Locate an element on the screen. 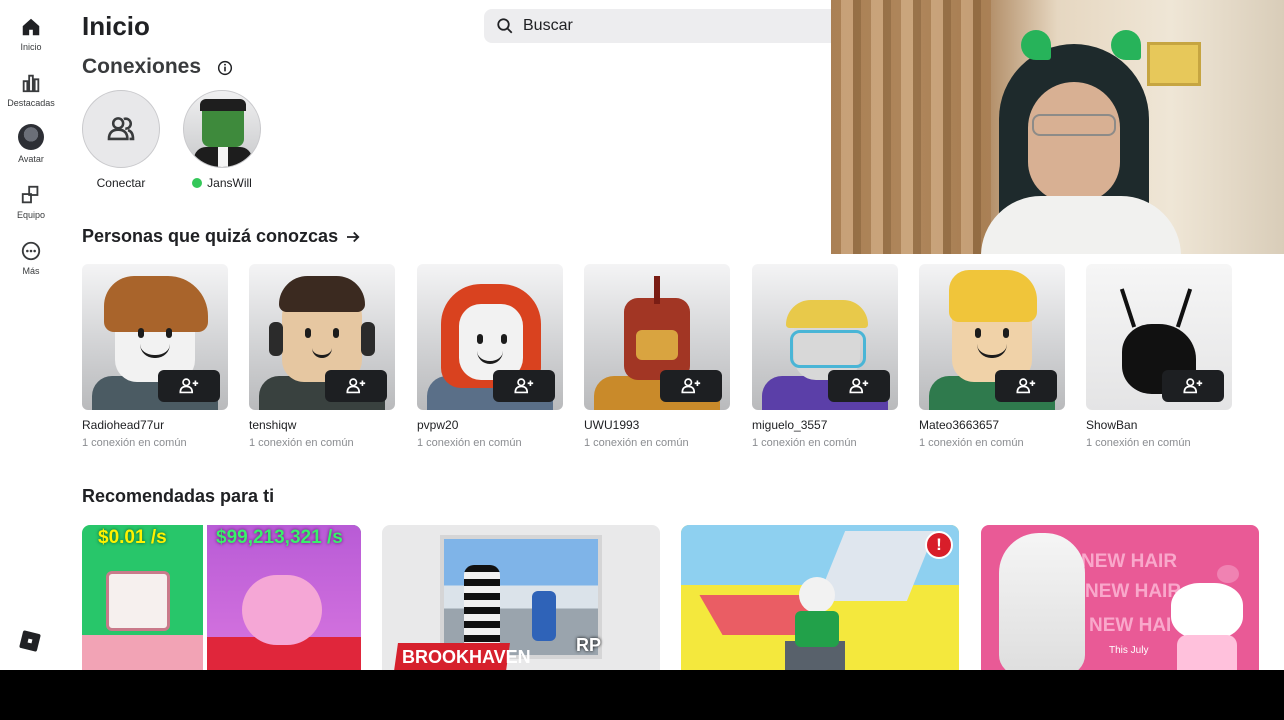  person-card: tenshiqw 1 conexión en común is located at coordinates (322, 356).